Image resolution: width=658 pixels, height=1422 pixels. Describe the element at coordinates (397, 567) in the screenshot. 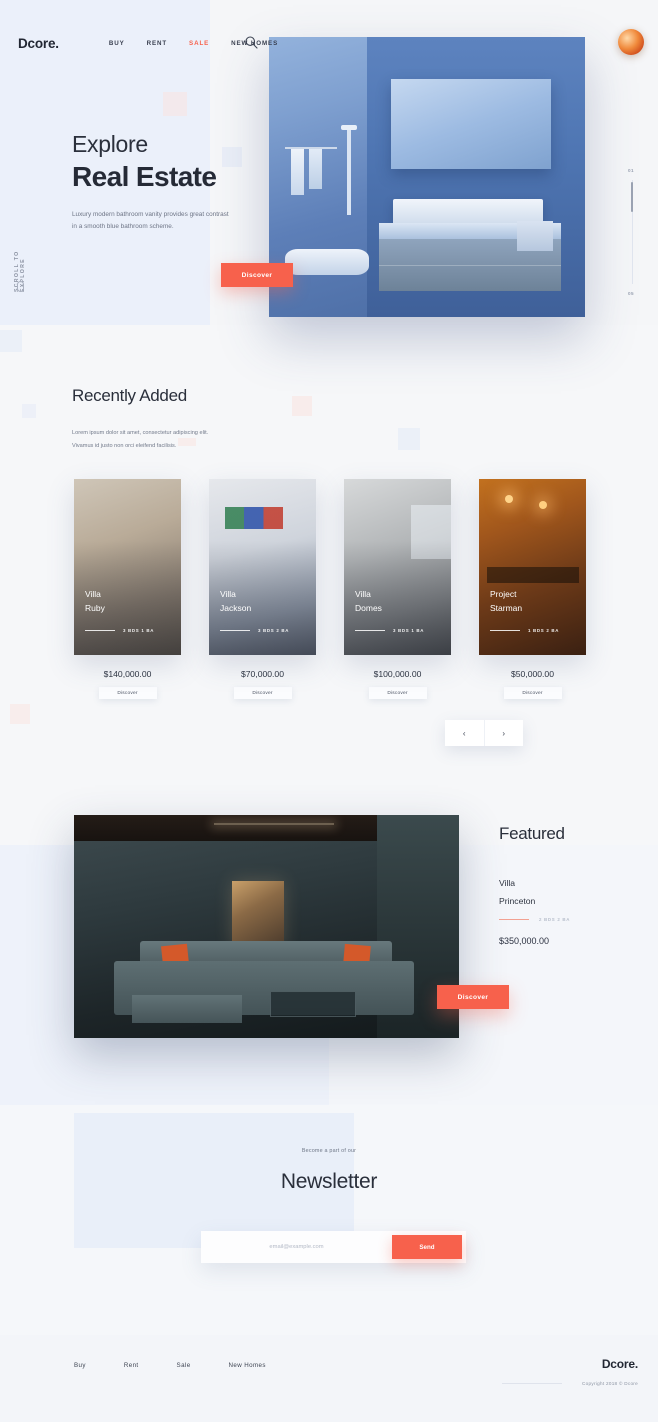

I see `property-image: Villa Domes 3 BDS 1 BA` at that location.